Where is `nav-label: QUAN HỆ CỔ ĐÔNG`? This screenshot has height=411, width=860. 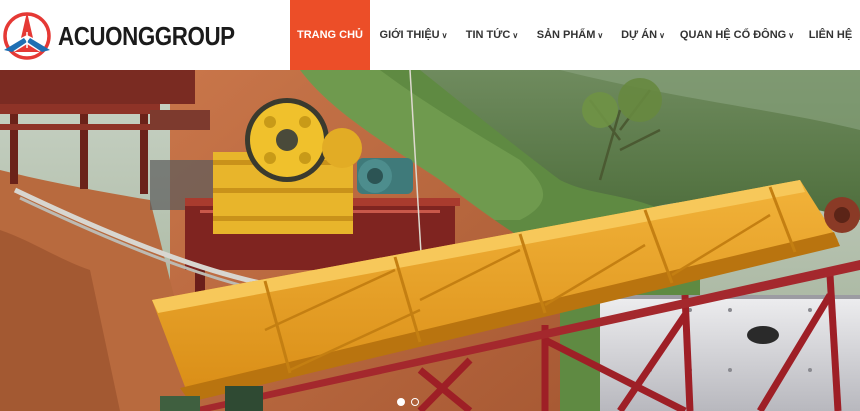 nav-label: QUAN HỆ CỔ ĐÔNG is located at coordinates (733, 35).